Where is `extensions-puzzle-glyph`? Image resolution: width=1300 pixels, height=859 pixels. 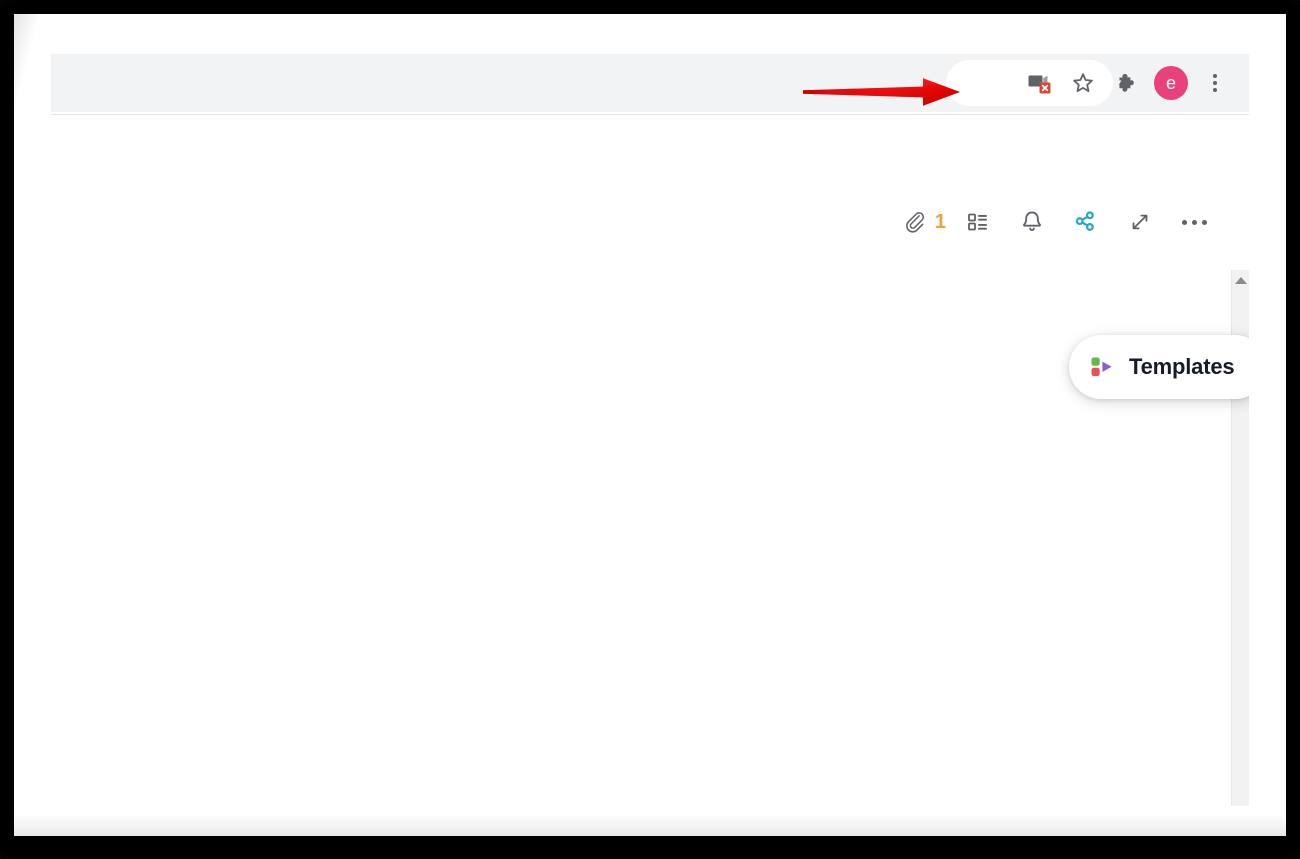 extensions-puzzle-glyph is located at coordinates (1126, 83).